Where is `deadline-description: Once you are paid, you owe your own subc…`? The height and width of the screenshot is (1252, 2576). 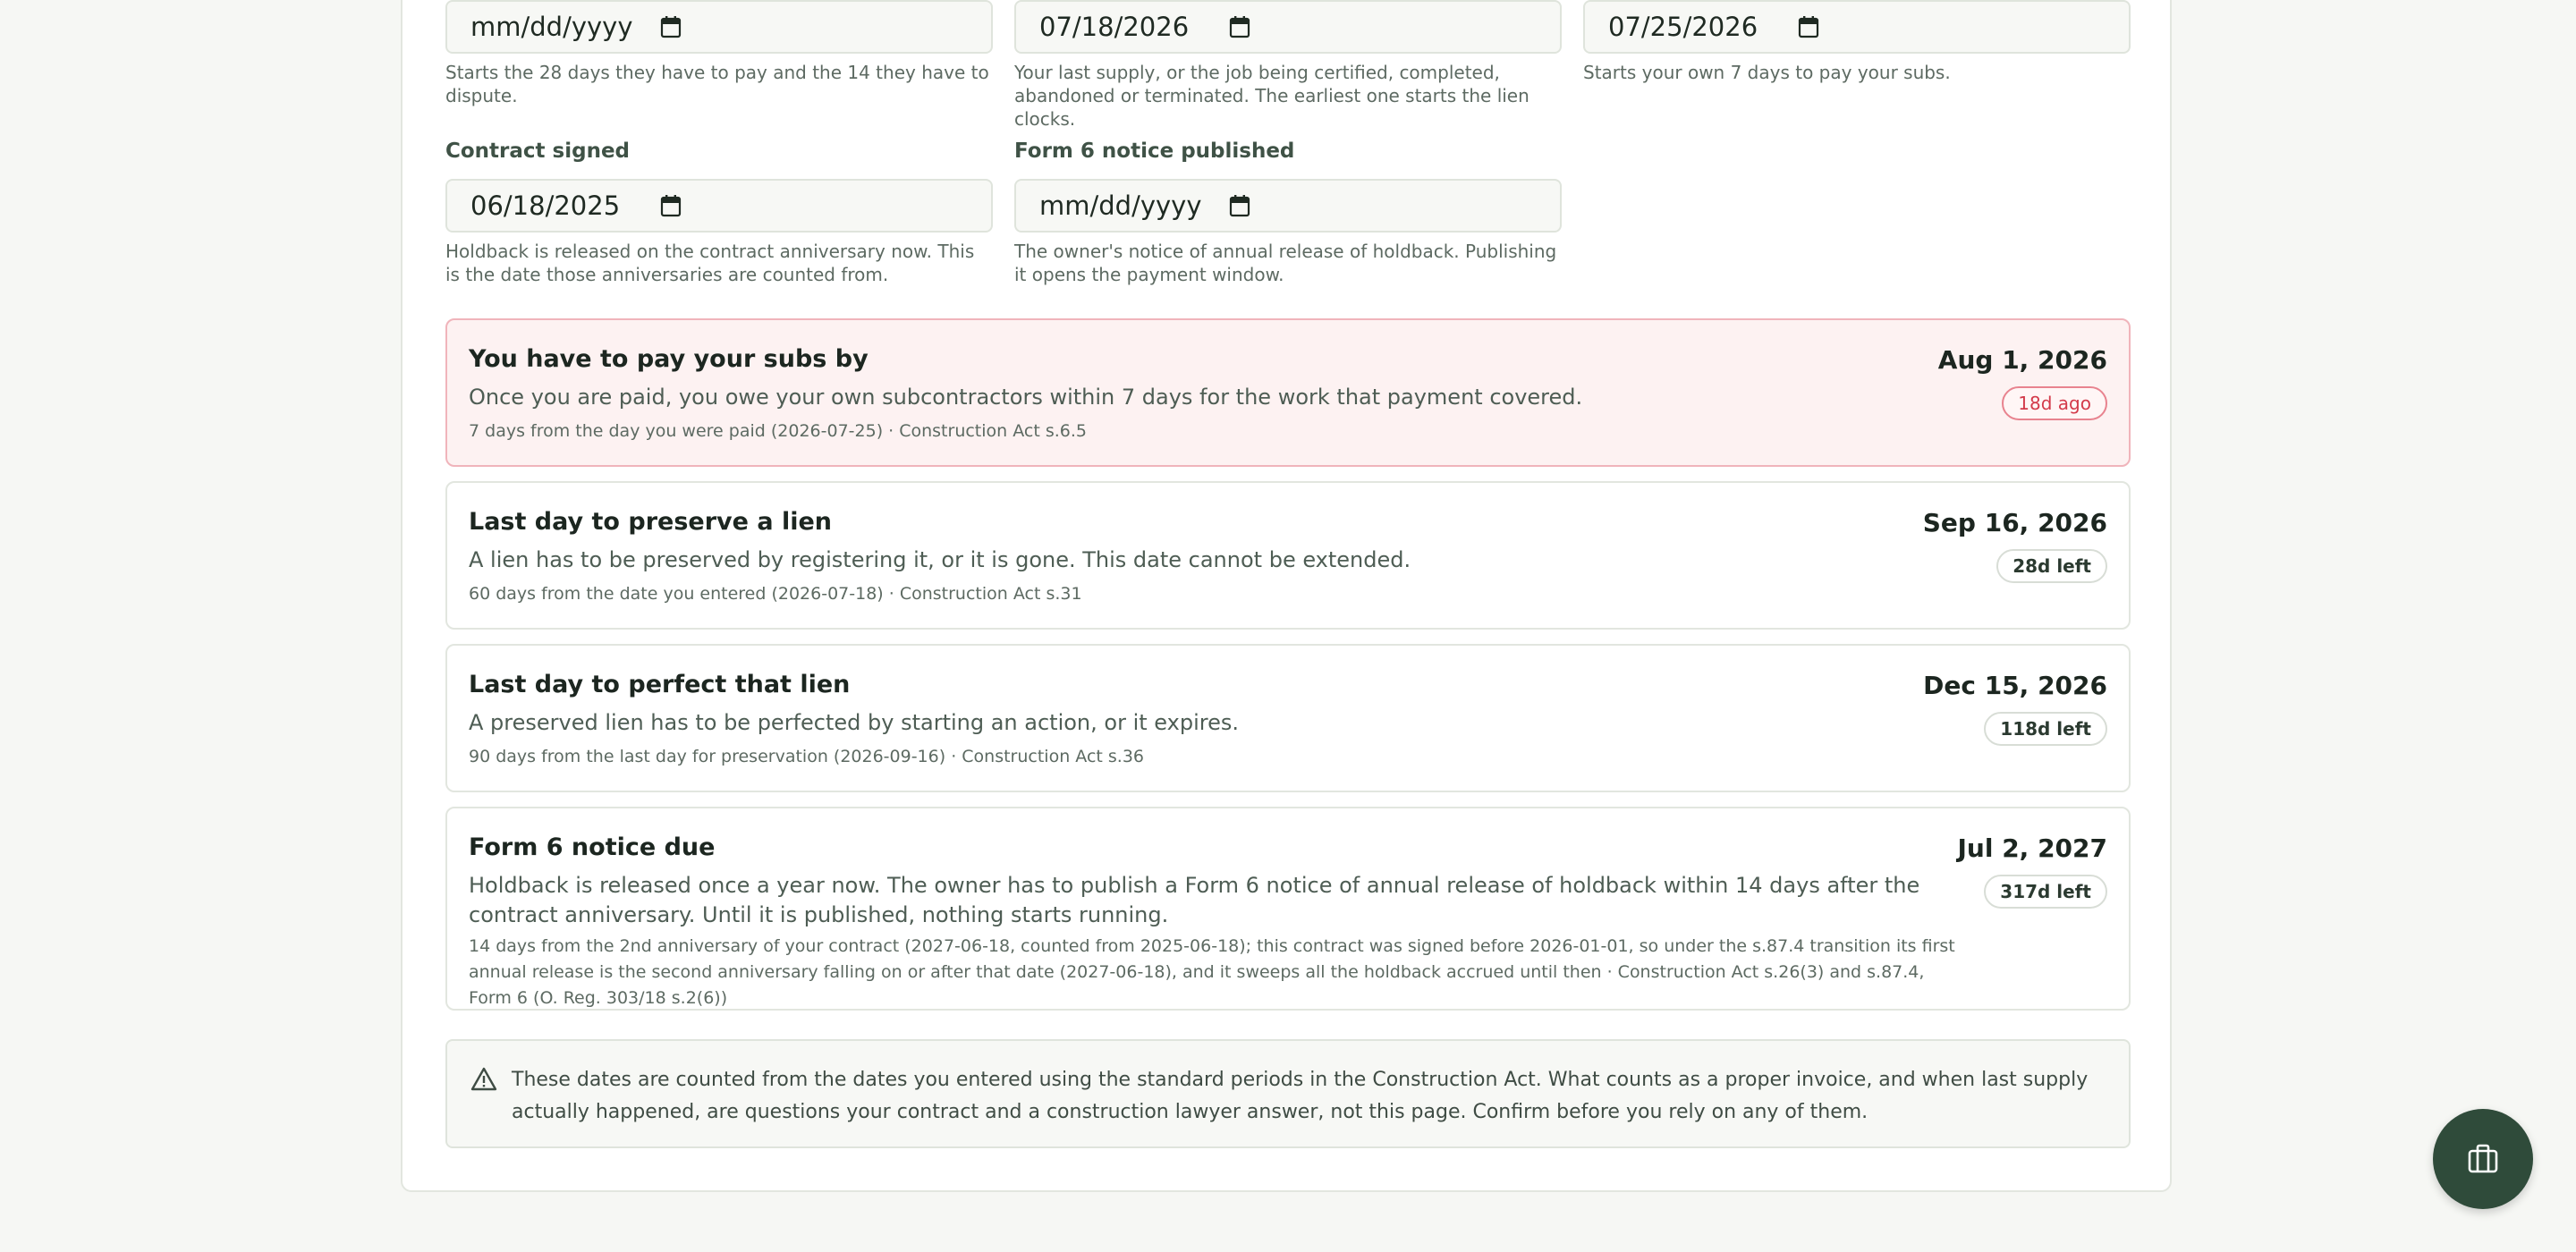 deadline-description: Once you are paid, you owe your own subc… is located at coordinates (1026, 397).